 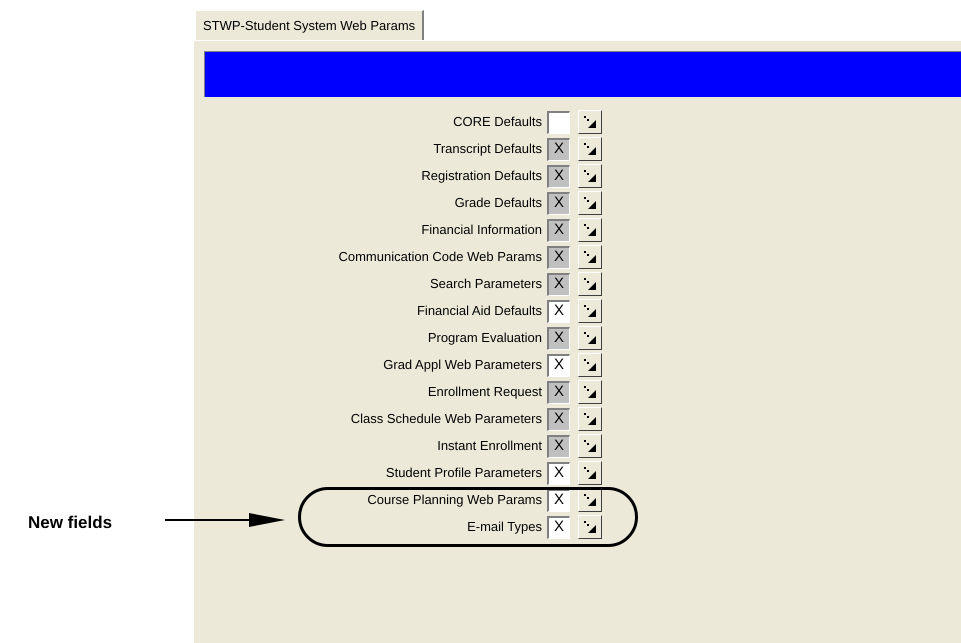 What do you see at coordinates (454, 500) in the screenshot?
I see `field-label: Course Planning Web Params` at bounding box center [454, 500].